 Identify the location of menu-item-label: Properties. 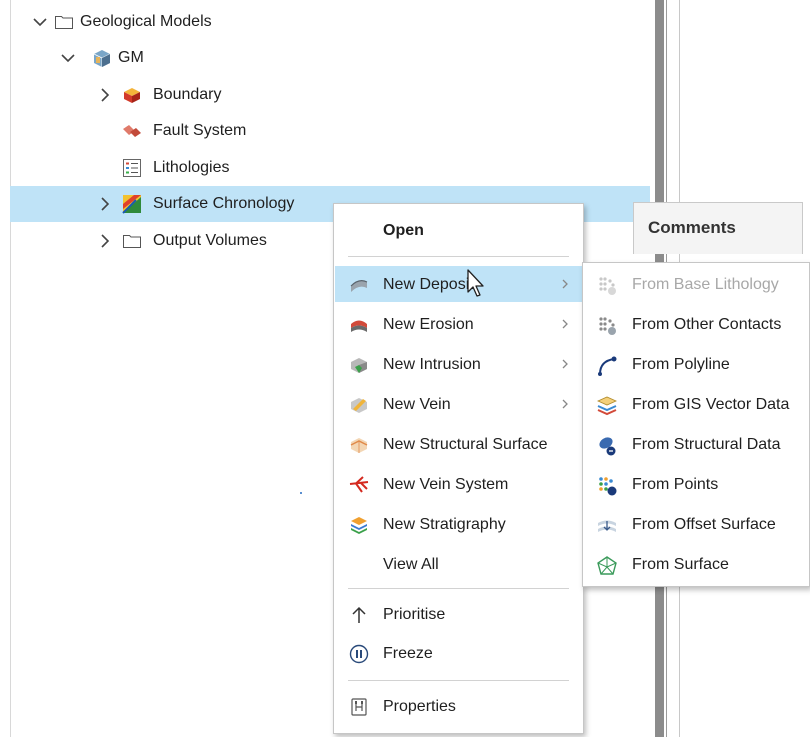
(419, 706).